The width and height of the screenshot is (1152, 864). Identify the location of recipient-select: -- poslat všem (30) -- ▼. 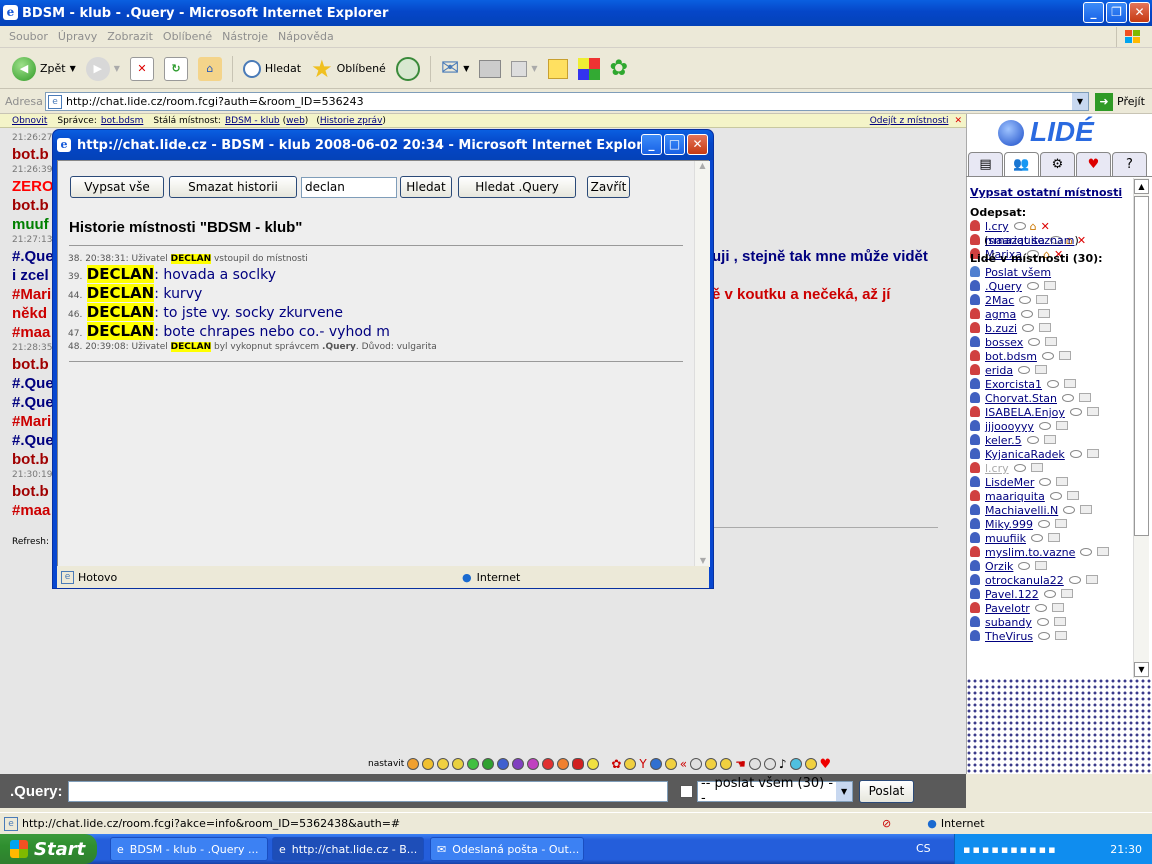
(775, 791).